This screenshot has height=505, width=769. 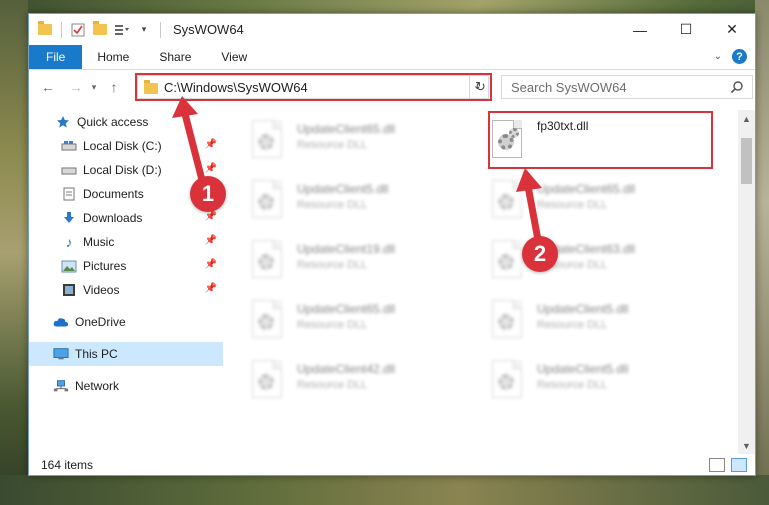 What do you see at coordinates (392, 465) in the screenshot?
I see `status-bar: 164 items` at bounding box center [392, 465].